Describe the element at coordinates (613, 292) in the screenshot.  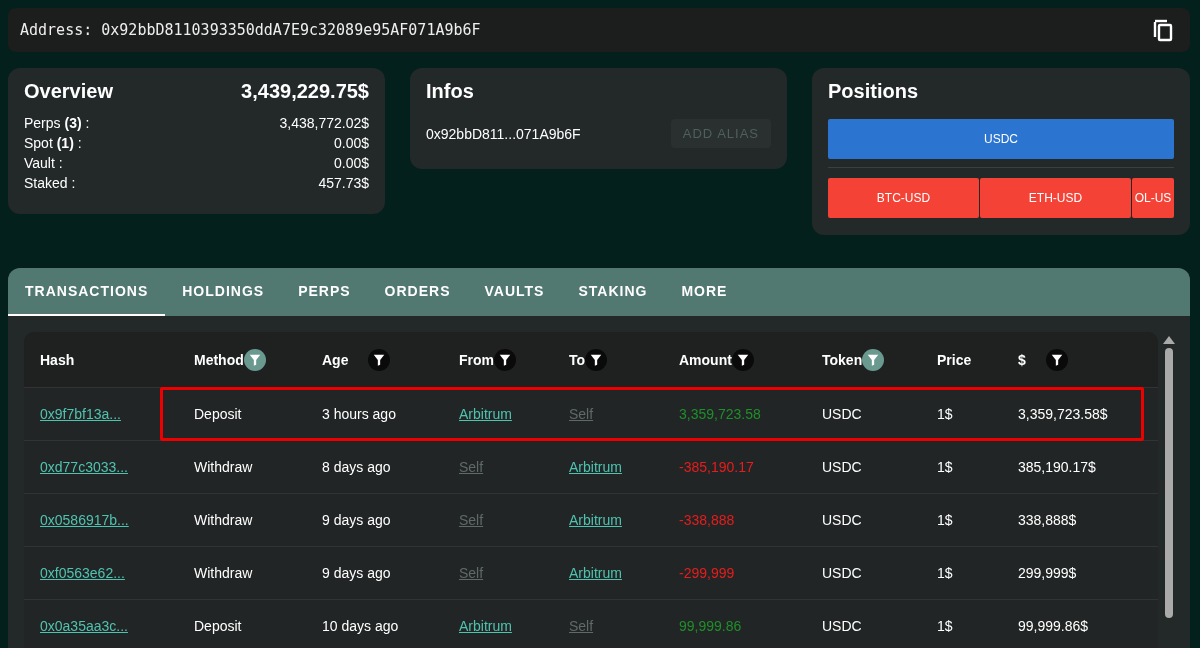
I see `tab: STAKING` at that location.